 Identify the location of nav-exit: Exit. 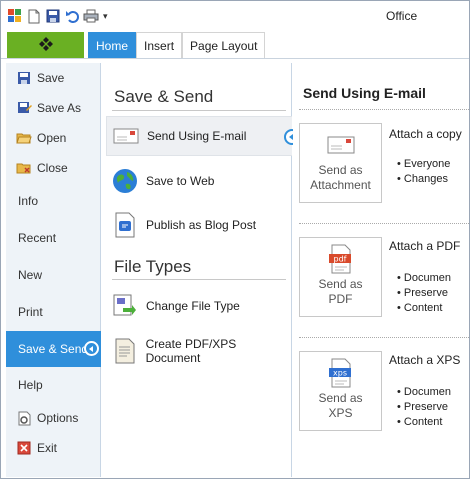
(53, 448).